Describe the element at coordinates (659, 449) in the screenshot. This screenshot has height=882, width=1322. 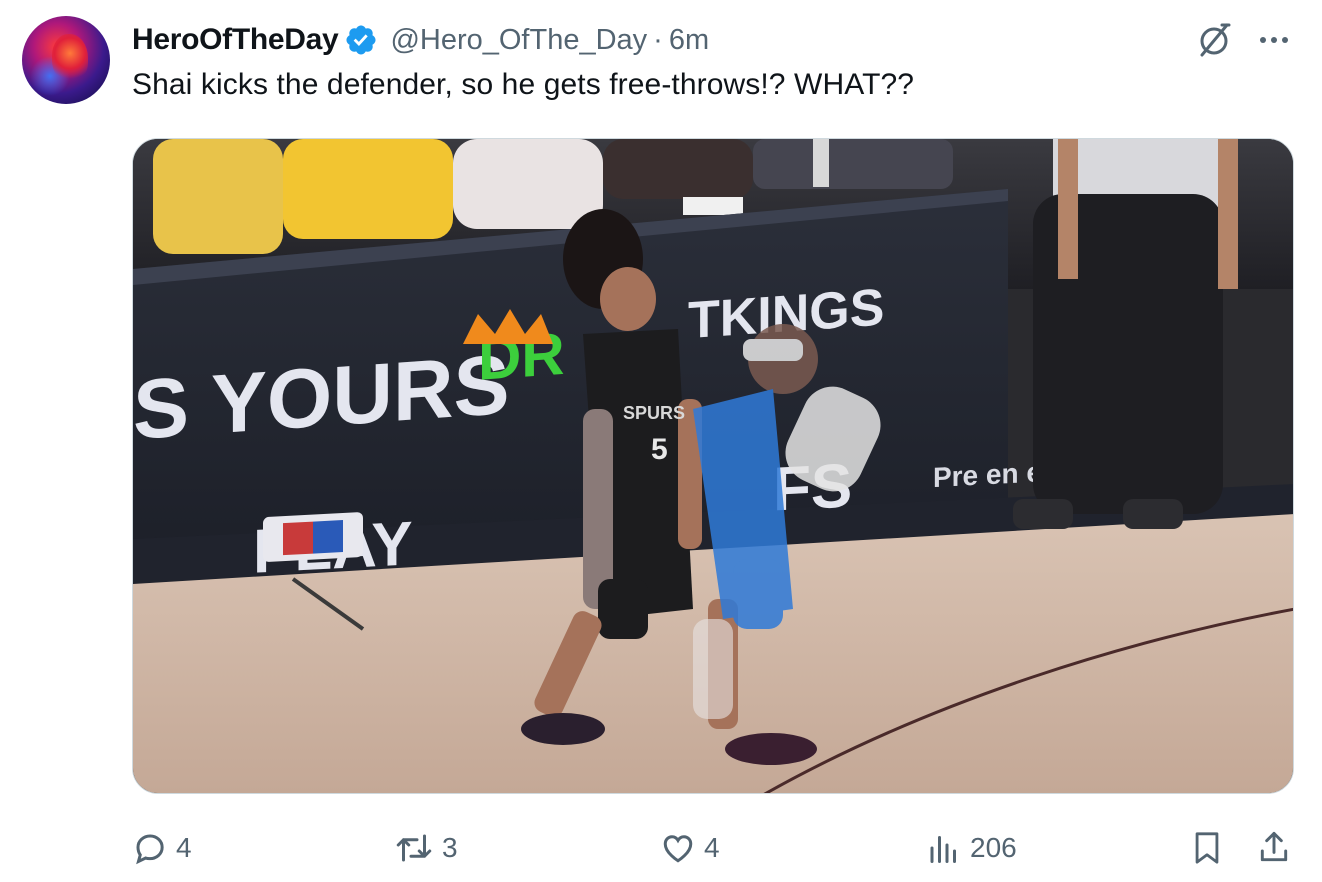
I see `jersey-number: 5` at that location.